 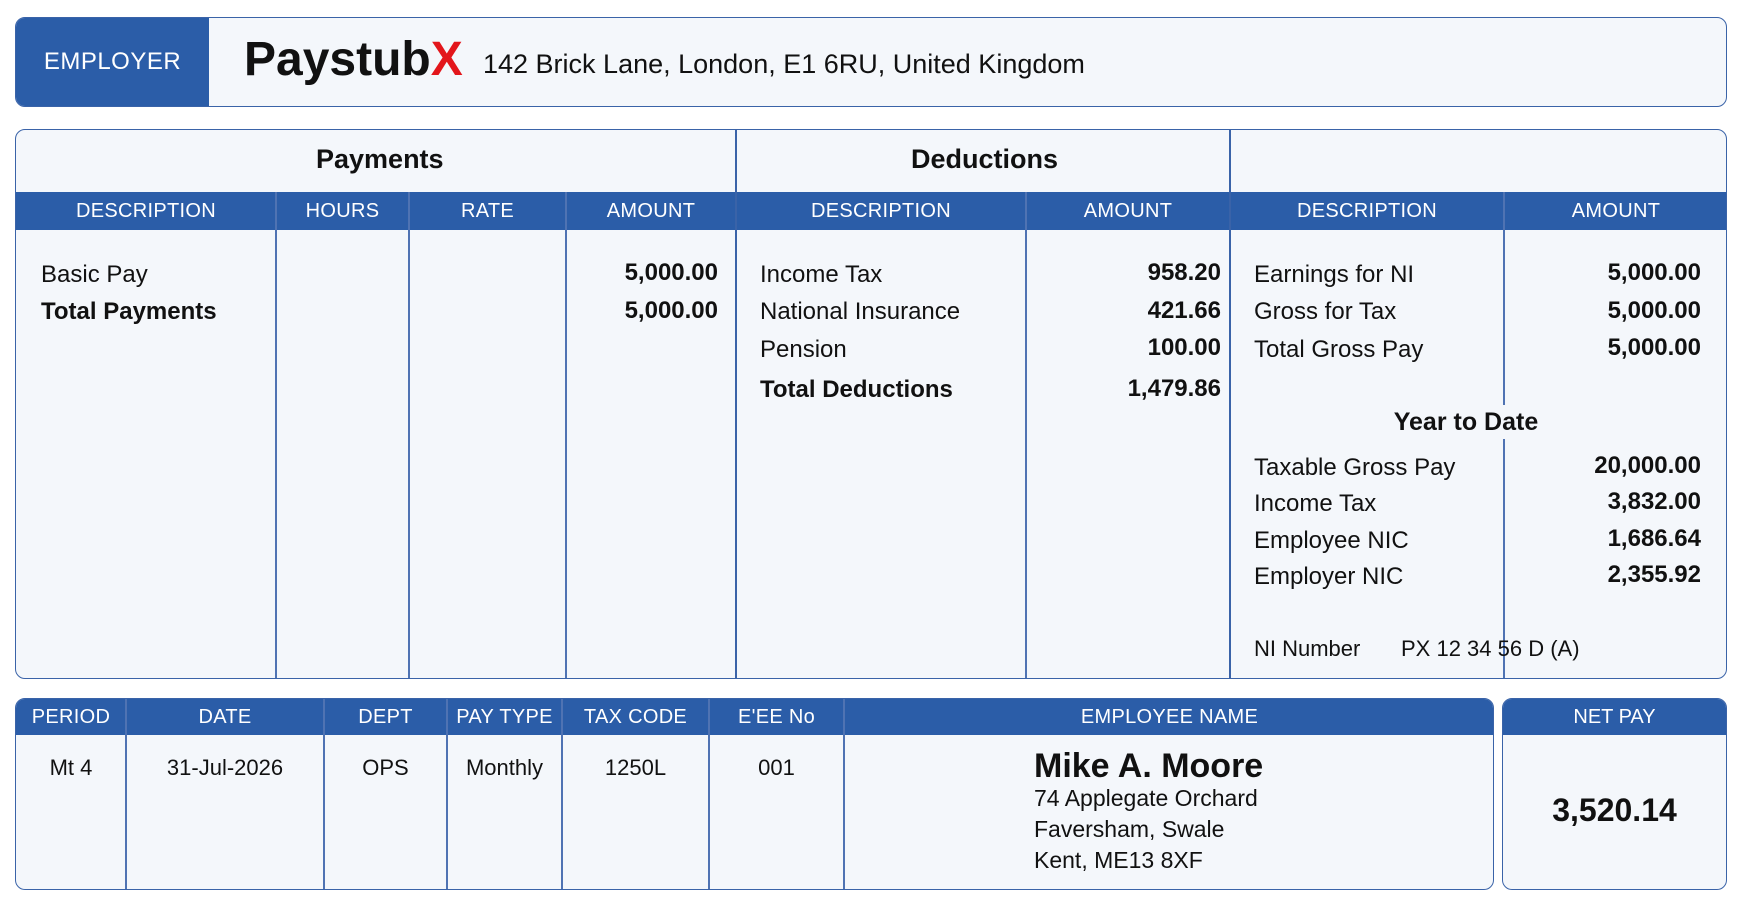 I want to click on ytd-description: Employer NIC, so click(x=1329, y=576).